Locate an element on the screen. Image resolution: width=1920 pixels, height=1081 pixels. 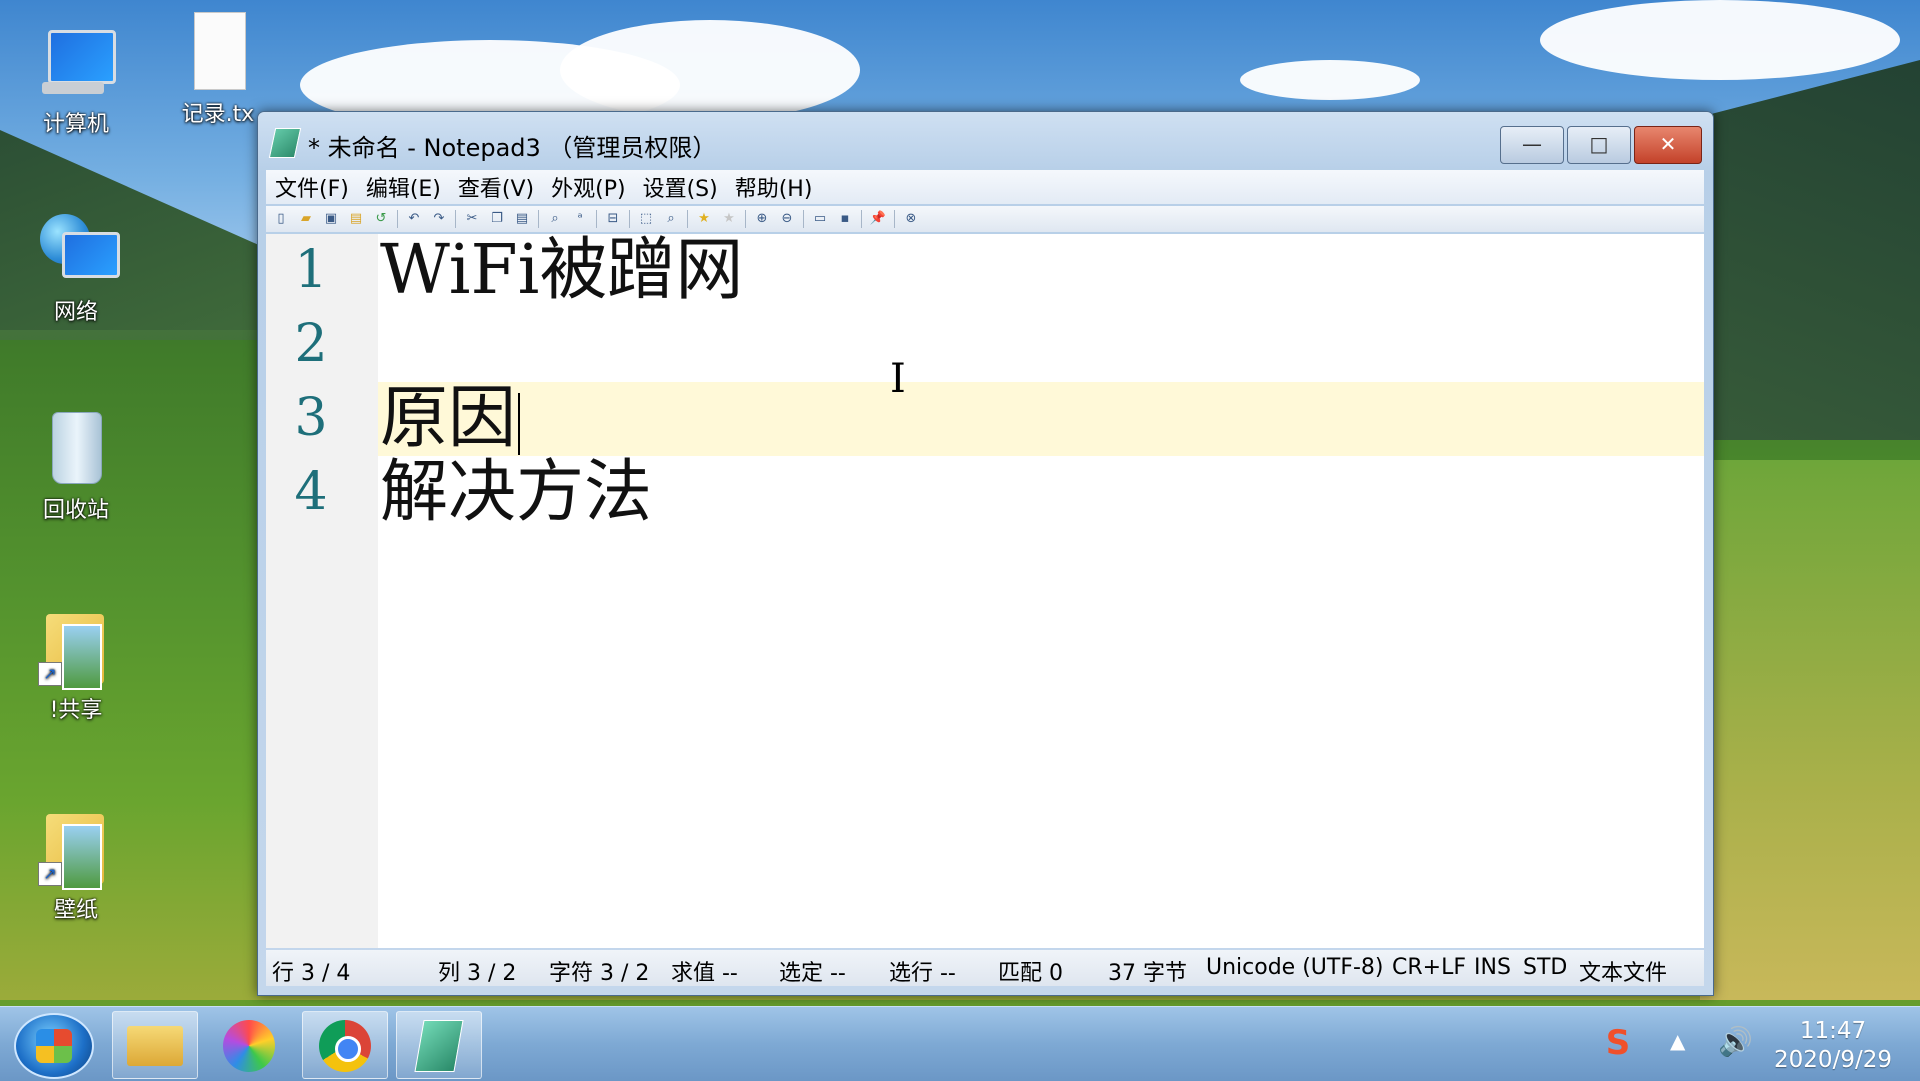
exit-icon: ⊗ is located at coordinates (911, 219).